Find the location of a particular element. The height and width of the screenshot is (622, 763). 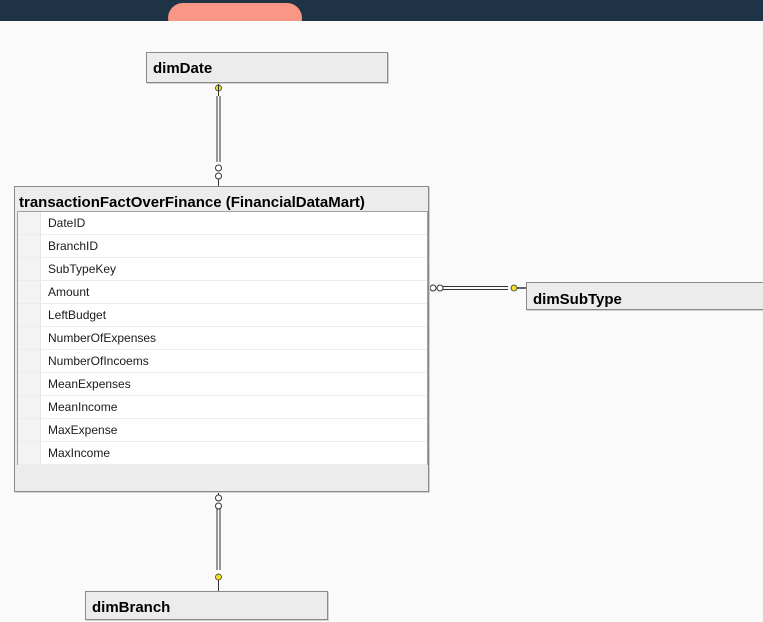

column-row: LeftBudget is located at coordinates (222, 315).